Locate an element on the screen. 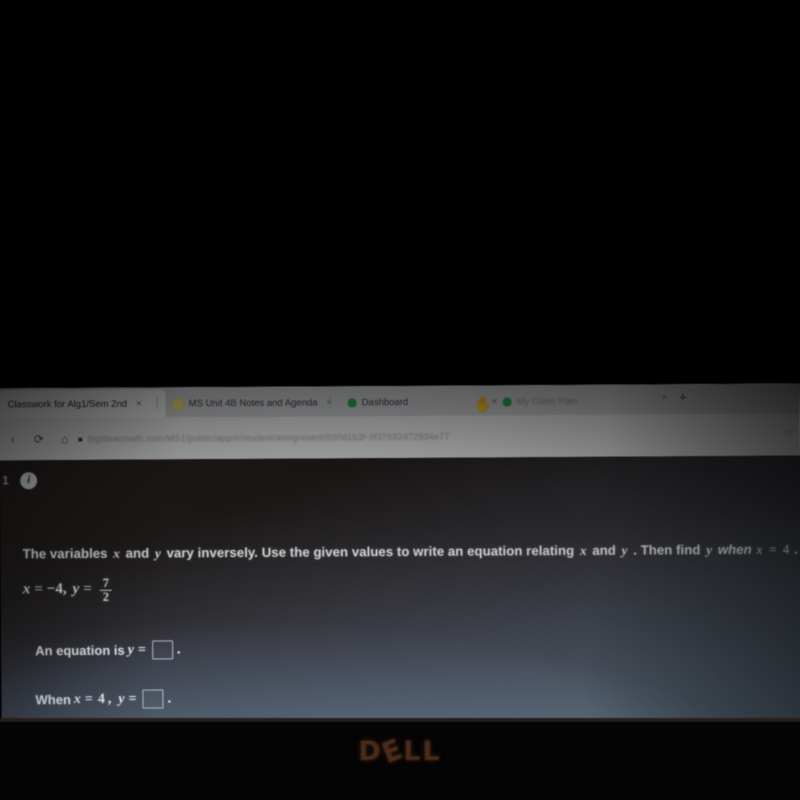 Image resolution: width=800 pixels, height=800 pixels. answer-row-value: When x = 4 , y = . is located at coordinates (103, 699).